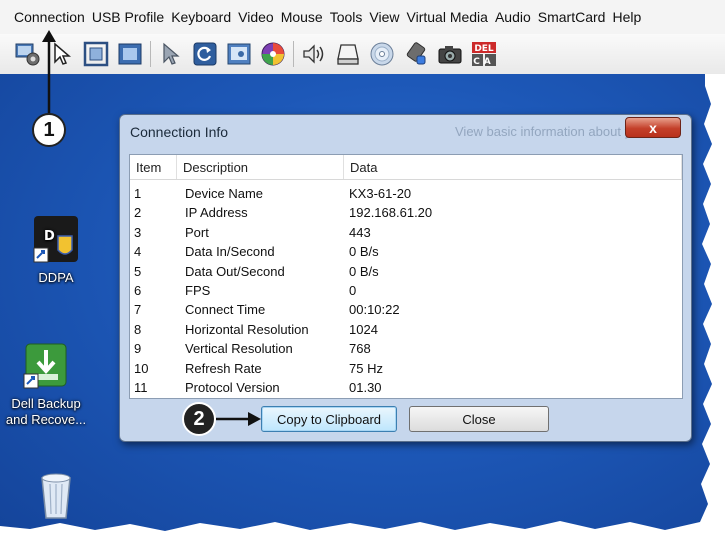 The height and width of the screenshot is (538, 725). What do you see at coordinates (56, 277) in the screenshot?
I see `desktop-icon-label: DDPA` at bounding box center [56, 277].